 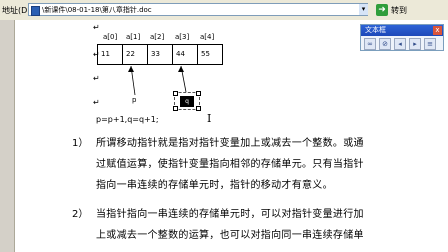 What do you see at coordinates (385, 44) in the screenshot?
I see `break-link-icon: ⊘` at bounding box center [385, 44].